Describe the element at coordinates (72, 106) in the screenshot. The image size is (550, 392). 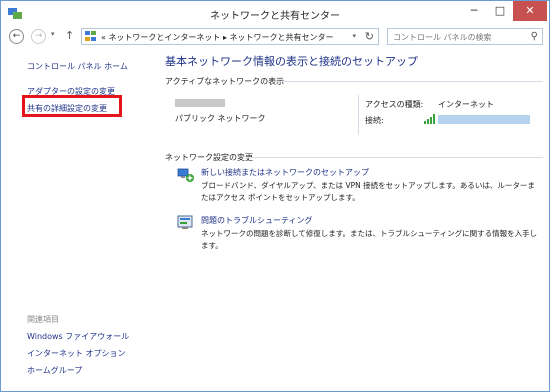
I see `highlight-annotation` at that location.